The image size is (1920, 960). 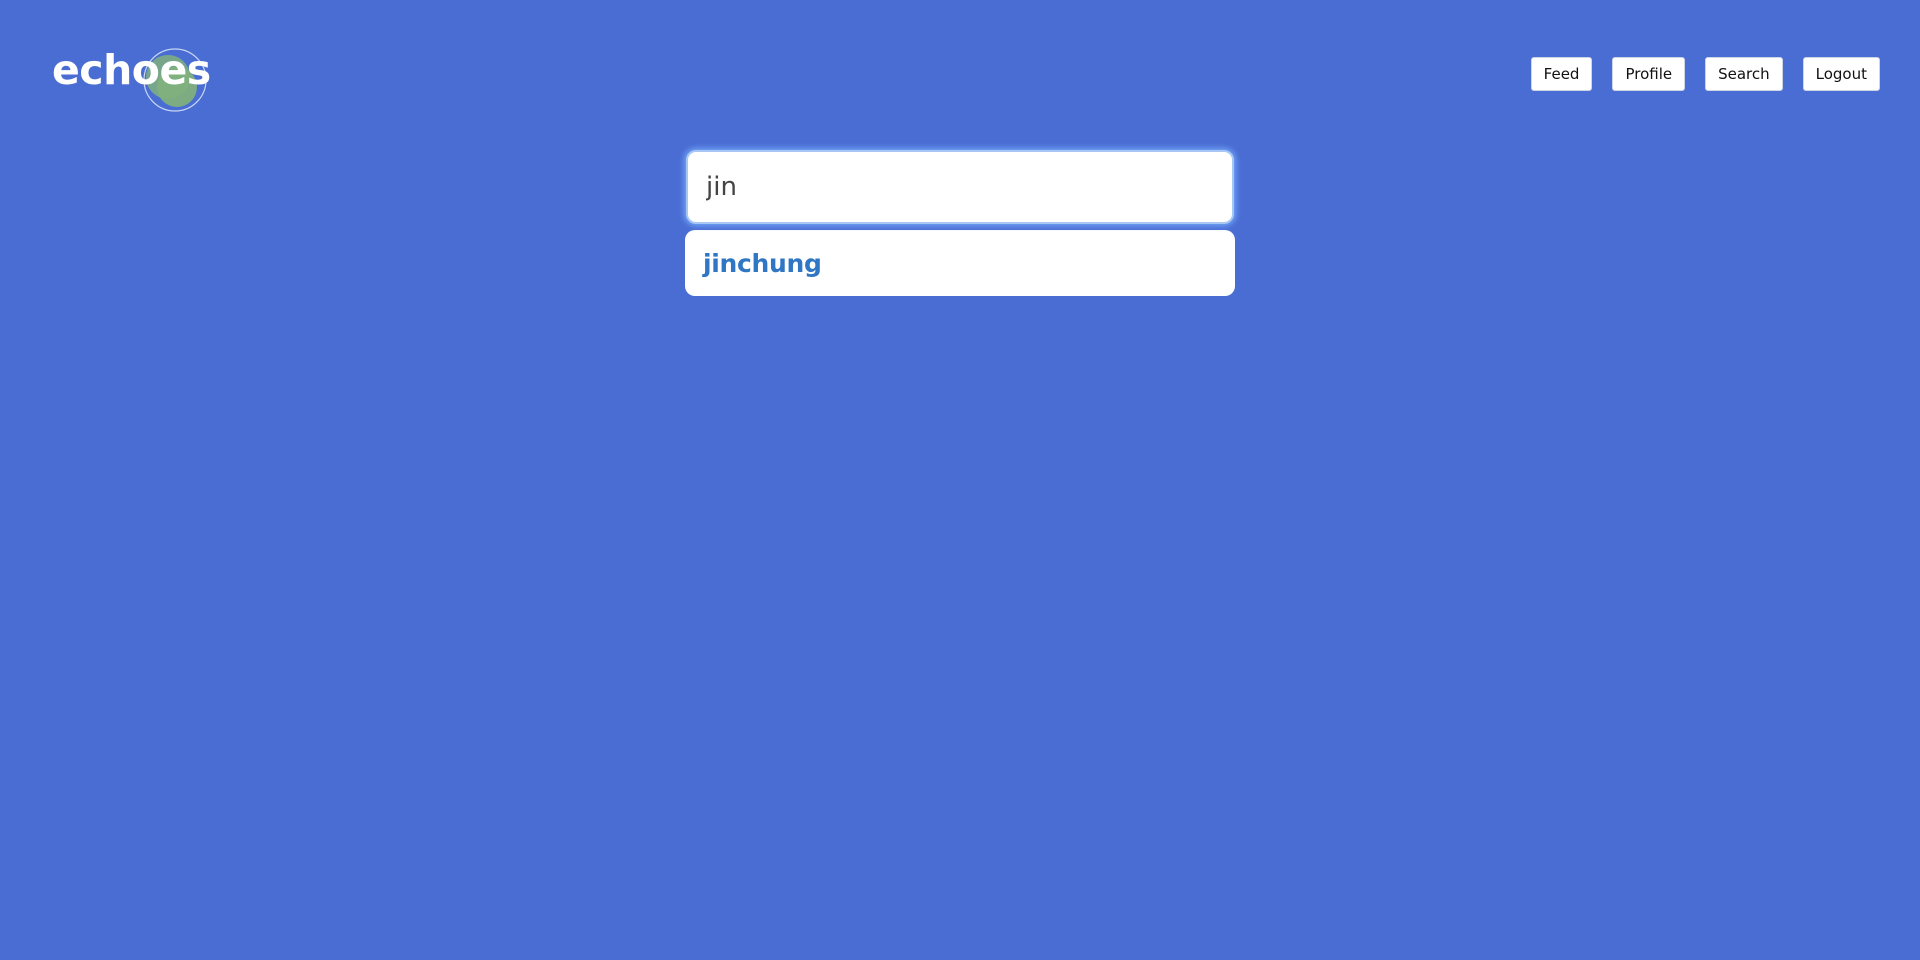 I want to click on top-nav: Feed Profile Search Logout, so click(x=1705, y=74).